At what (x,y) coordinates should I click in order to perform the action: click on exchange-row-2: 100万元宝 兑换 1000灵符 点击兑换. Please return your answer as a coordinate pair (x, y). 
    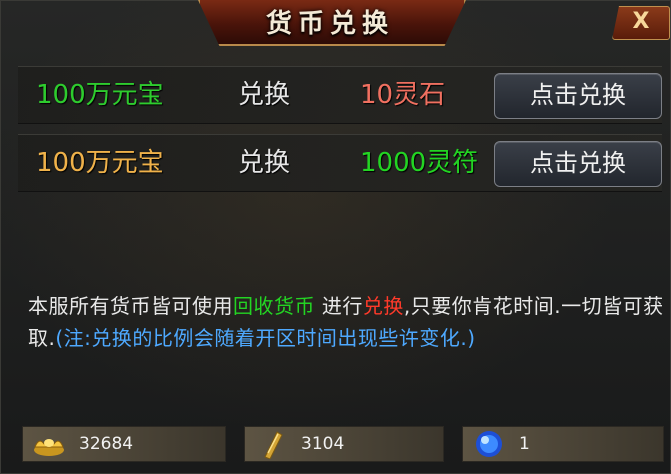
    Looking at the image, I should click on (340, 163).